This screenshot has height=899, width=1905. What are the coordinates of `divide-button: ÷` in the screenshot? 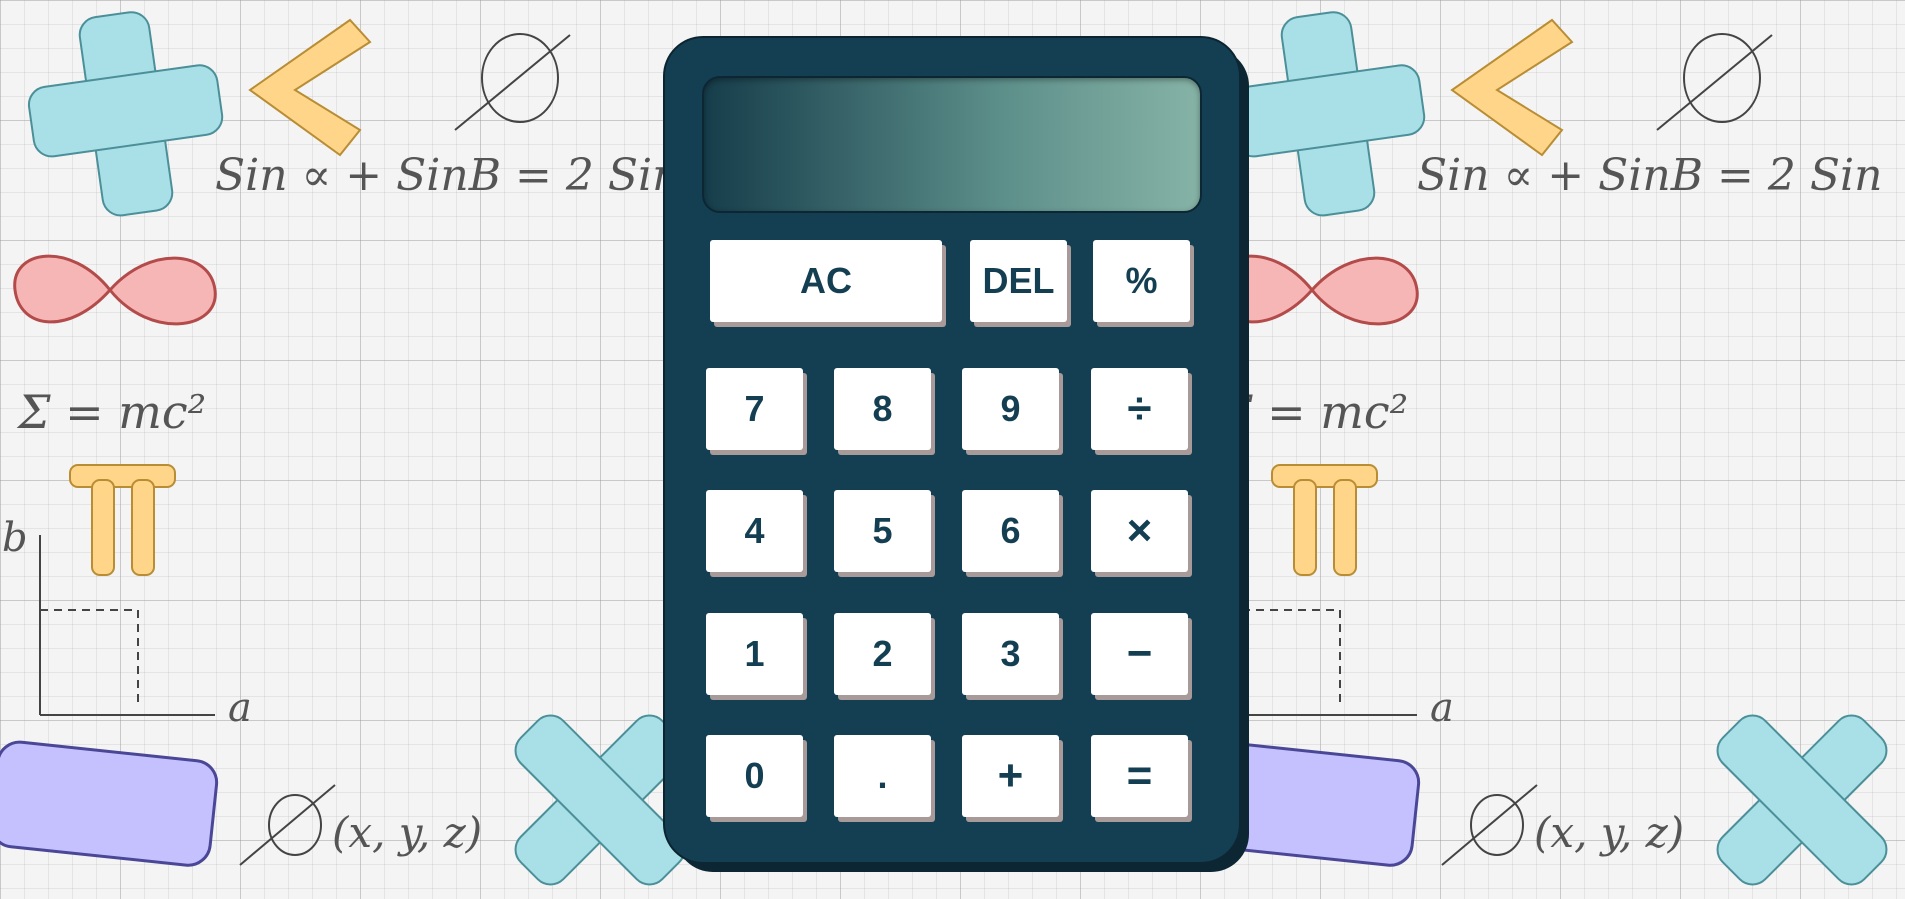 It's located at (1139, 409).